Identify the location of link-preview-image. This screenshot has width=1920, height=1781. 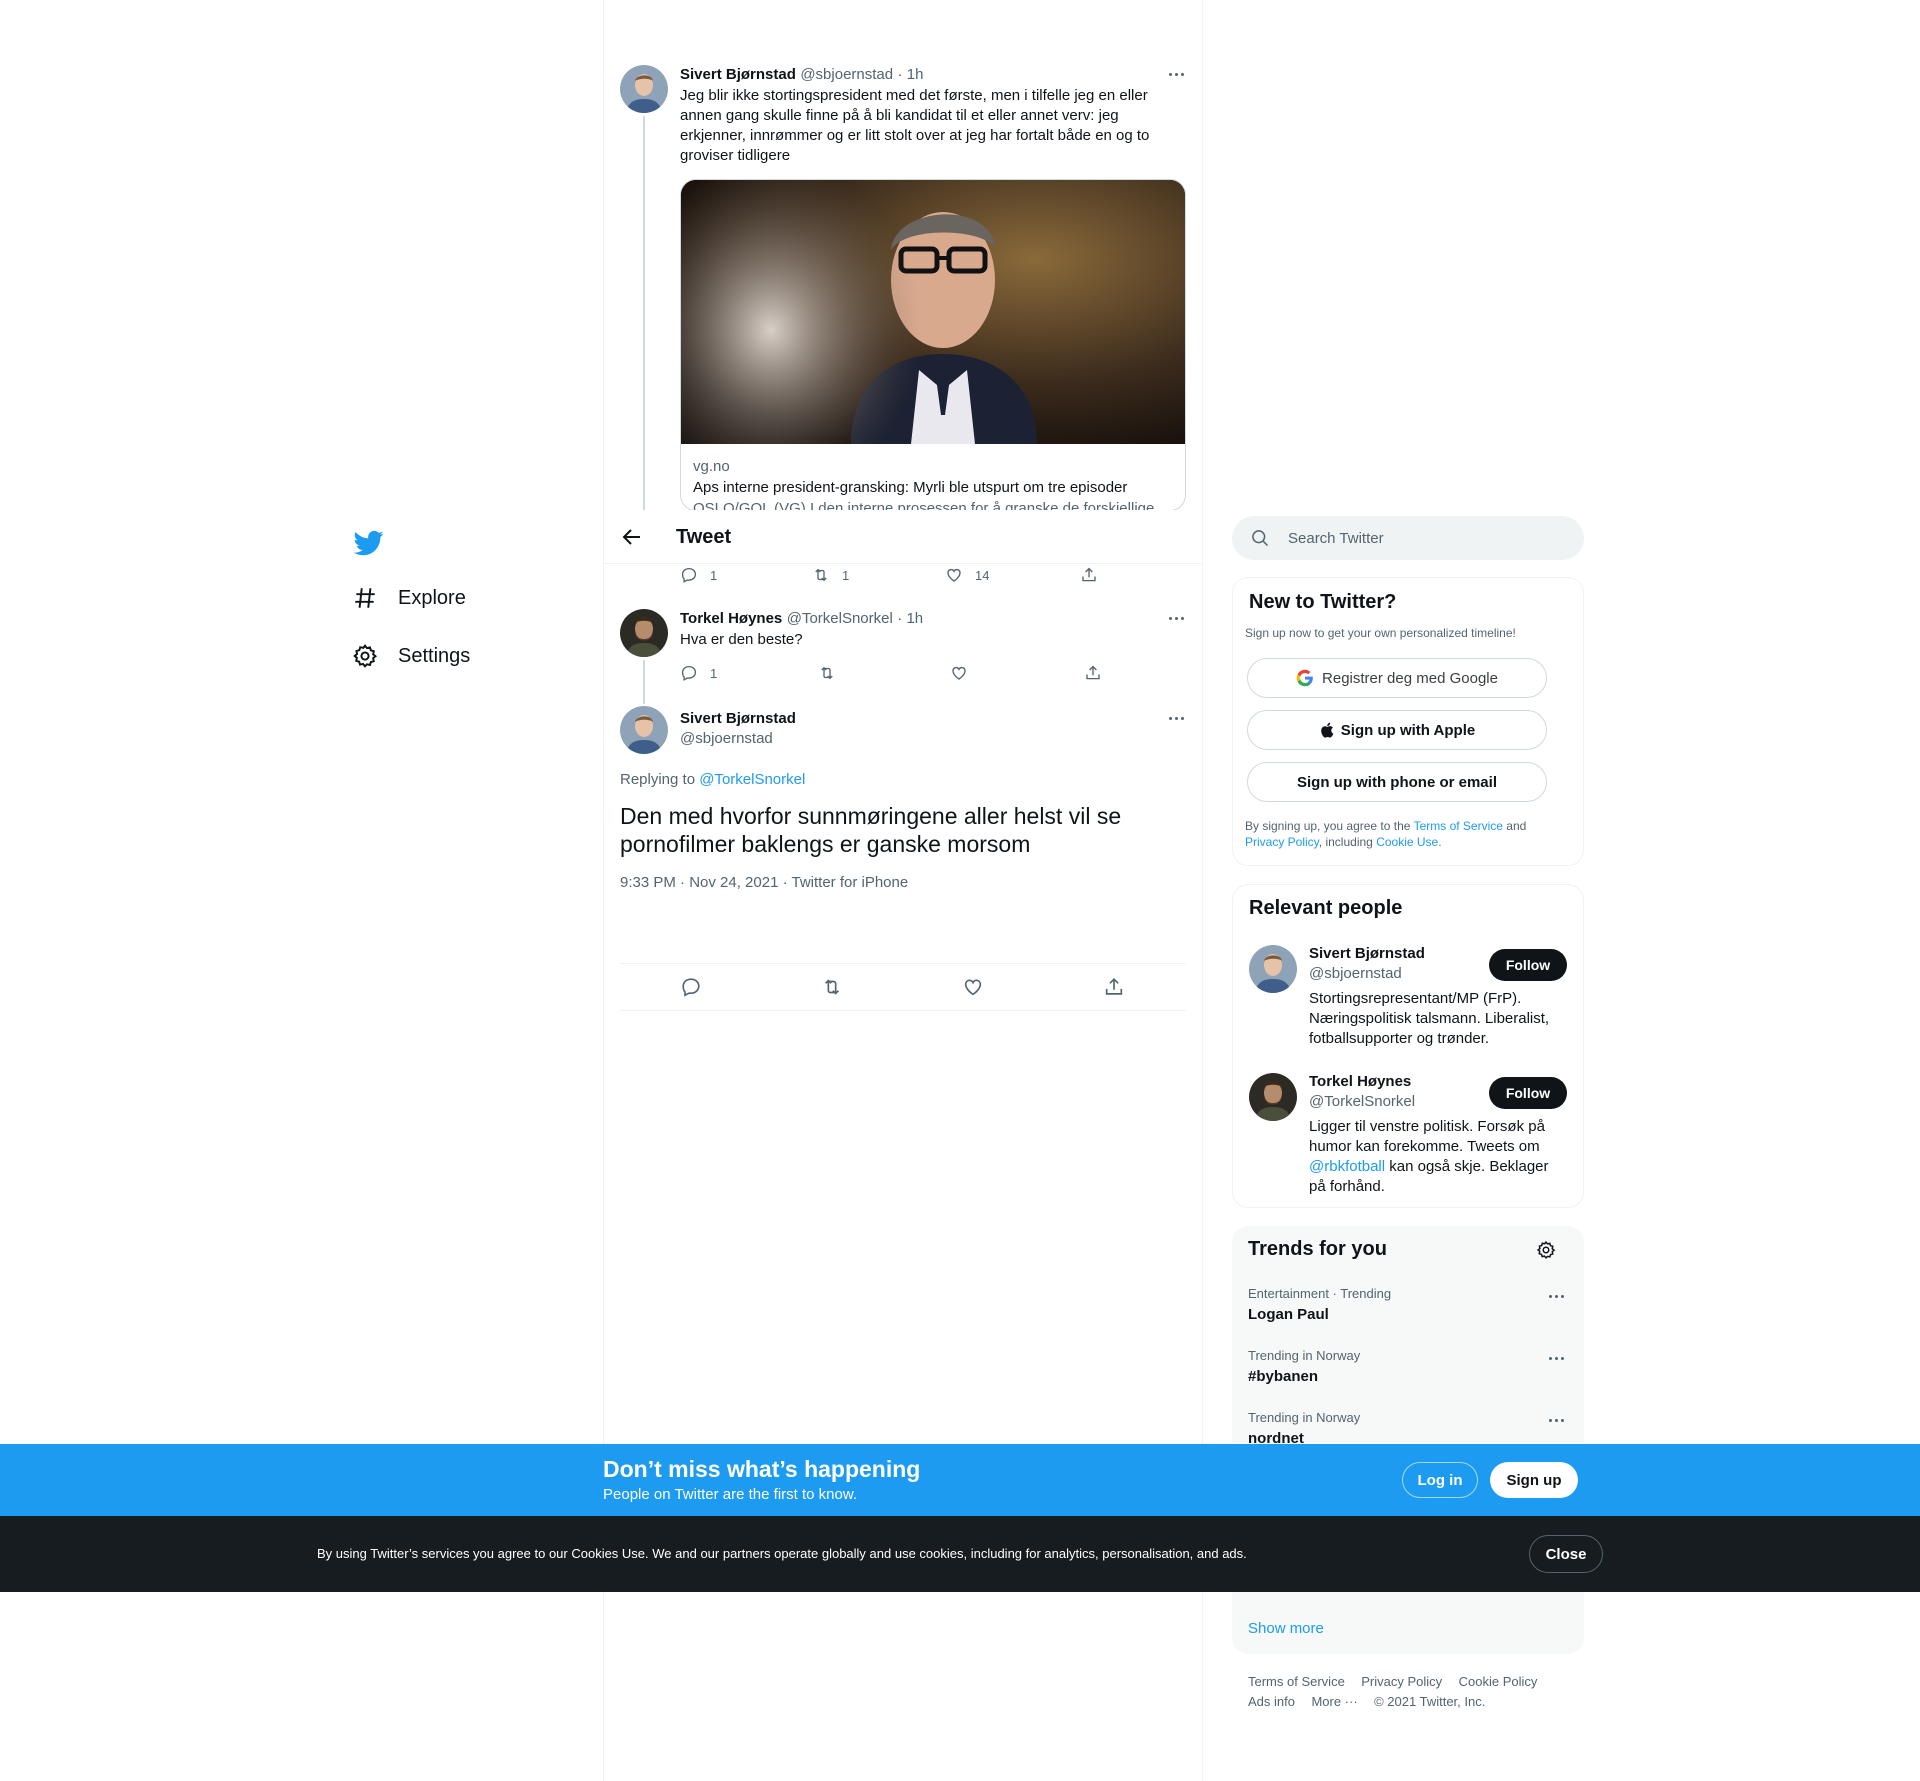
(933, 312).